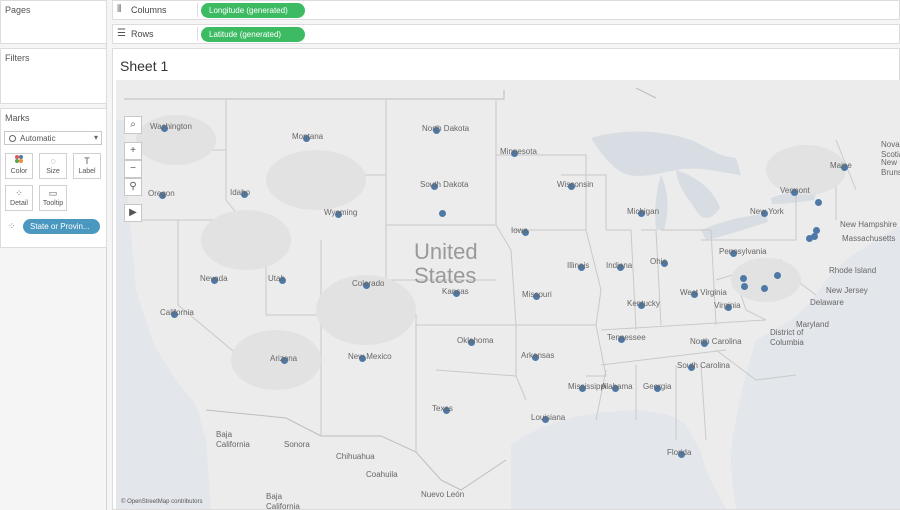 This screenshot has width=900, height=510. Describe the element at coordinates (455, 291) in the screenshot. I see `state-label-kansas: Kansas` at that location.